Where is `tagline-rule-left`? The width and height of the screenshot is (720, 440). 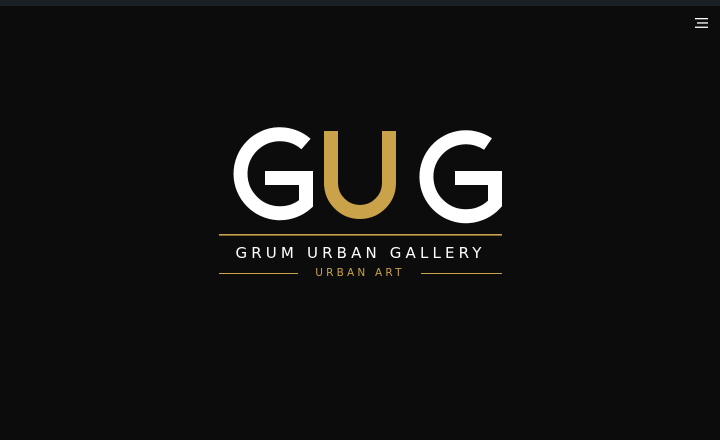
tagline-rule-left is located at coordinates (258, 273).